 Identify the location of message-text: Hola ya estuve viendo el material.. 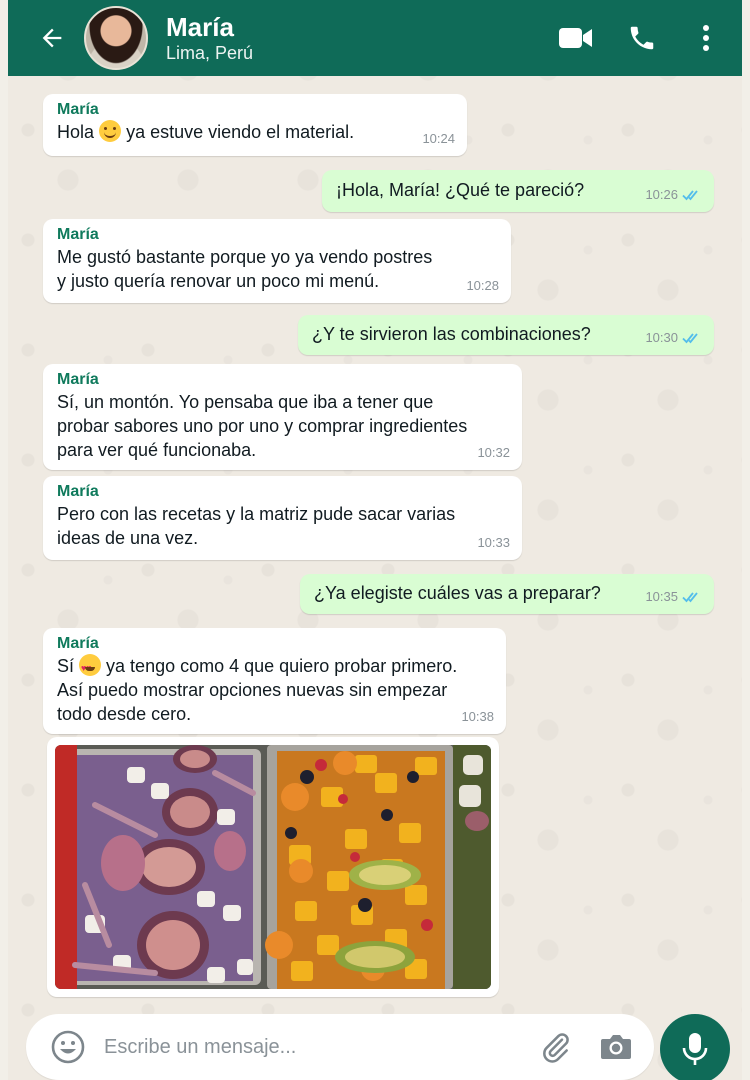
(206, 131).